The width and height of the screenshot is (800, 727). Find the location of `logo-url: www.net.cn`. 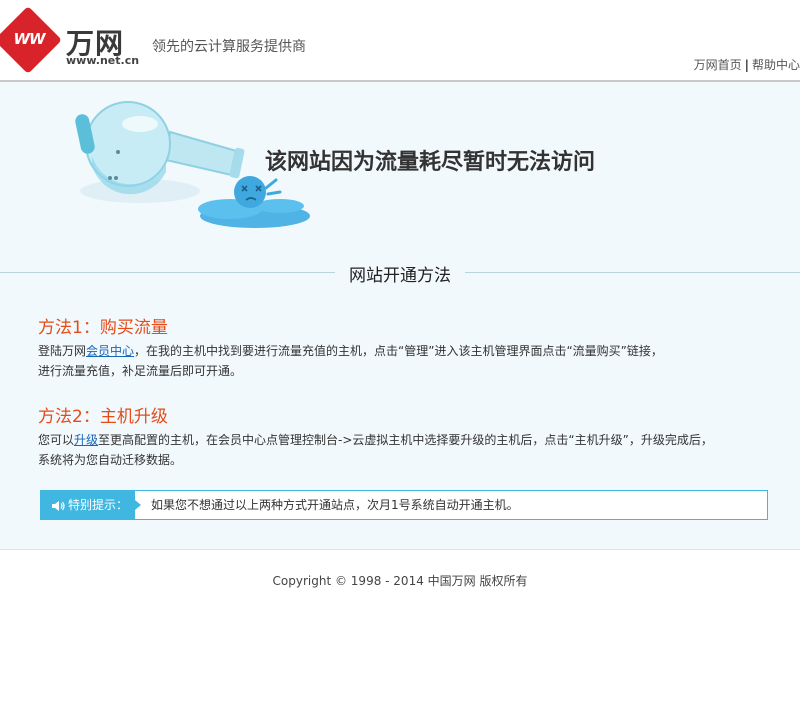

logo-url: www.net.cn is located at coordinates (103, 60).